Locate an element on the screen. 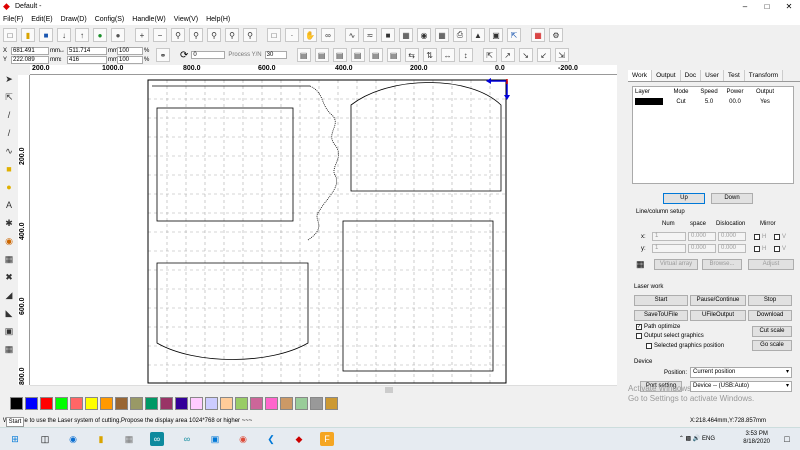 The width and height of the screenshot is (800, 450). width-percent-input: 100 is located at coordinates (130, 50).